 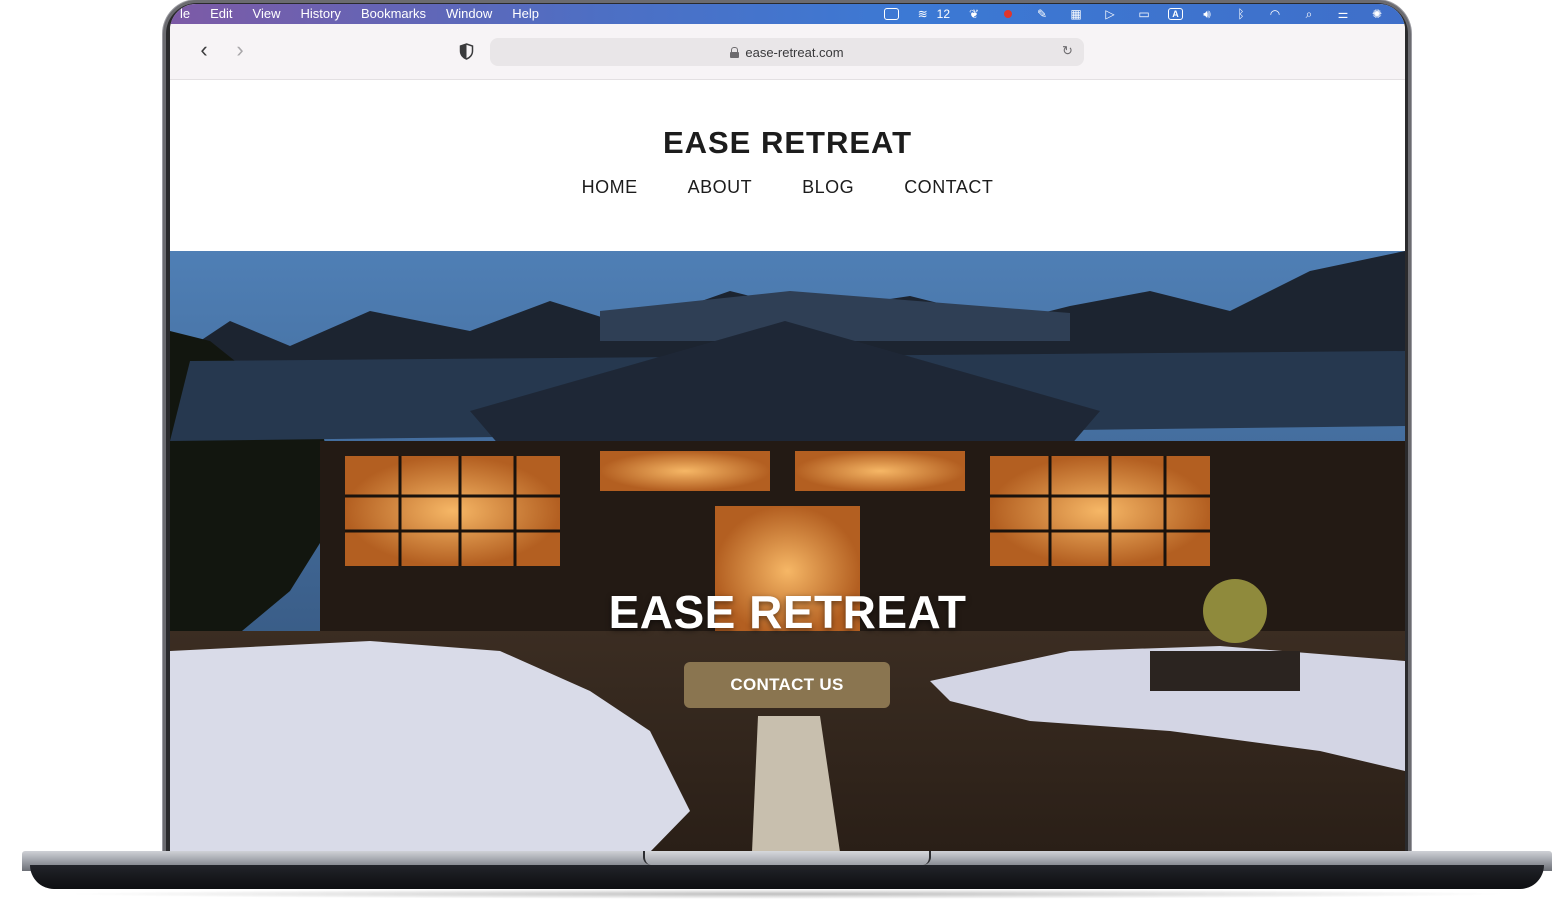 What do you see at coordinates (948, 187) in the screenshot?
I see `nav-contact: CONTACT` at bounding box center [948, 187].